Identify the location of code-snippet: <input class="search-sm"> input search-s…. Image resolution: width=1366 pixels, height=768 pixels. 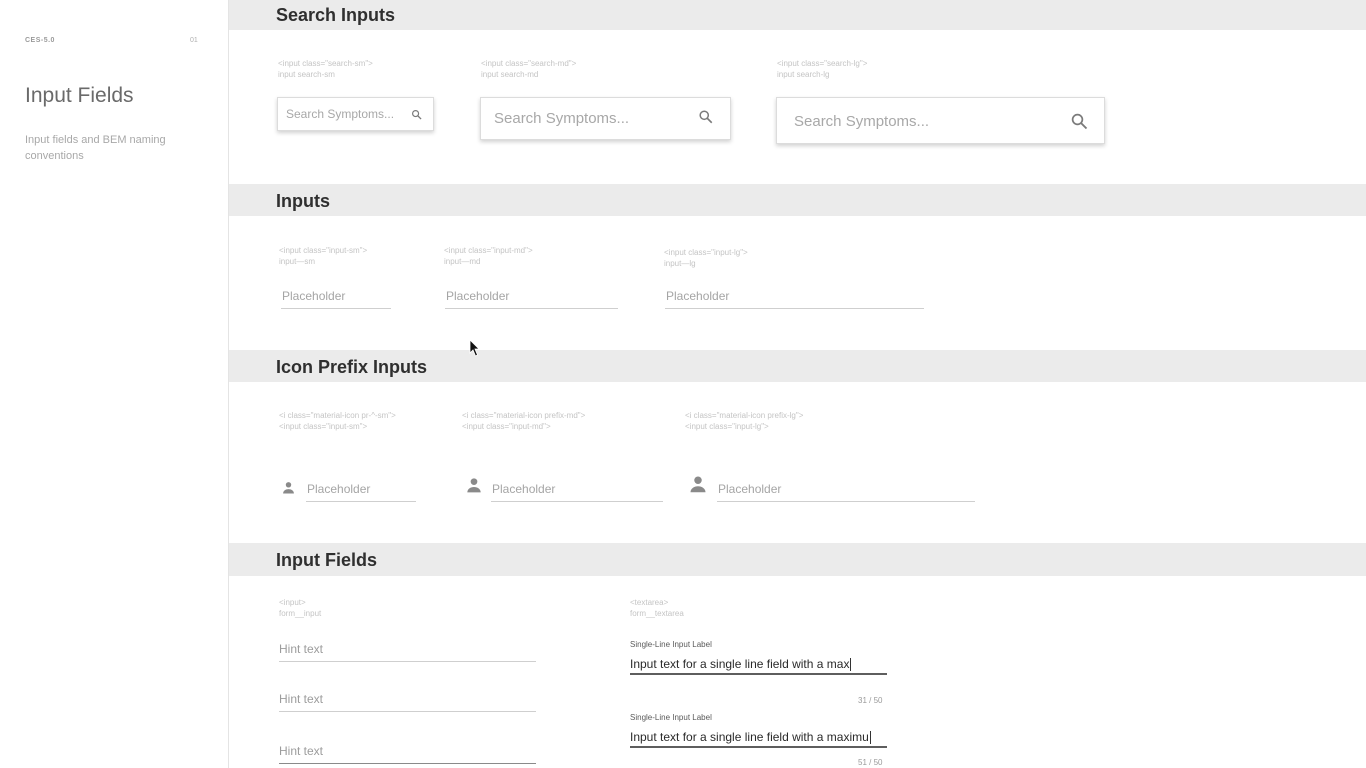
(325, 69).